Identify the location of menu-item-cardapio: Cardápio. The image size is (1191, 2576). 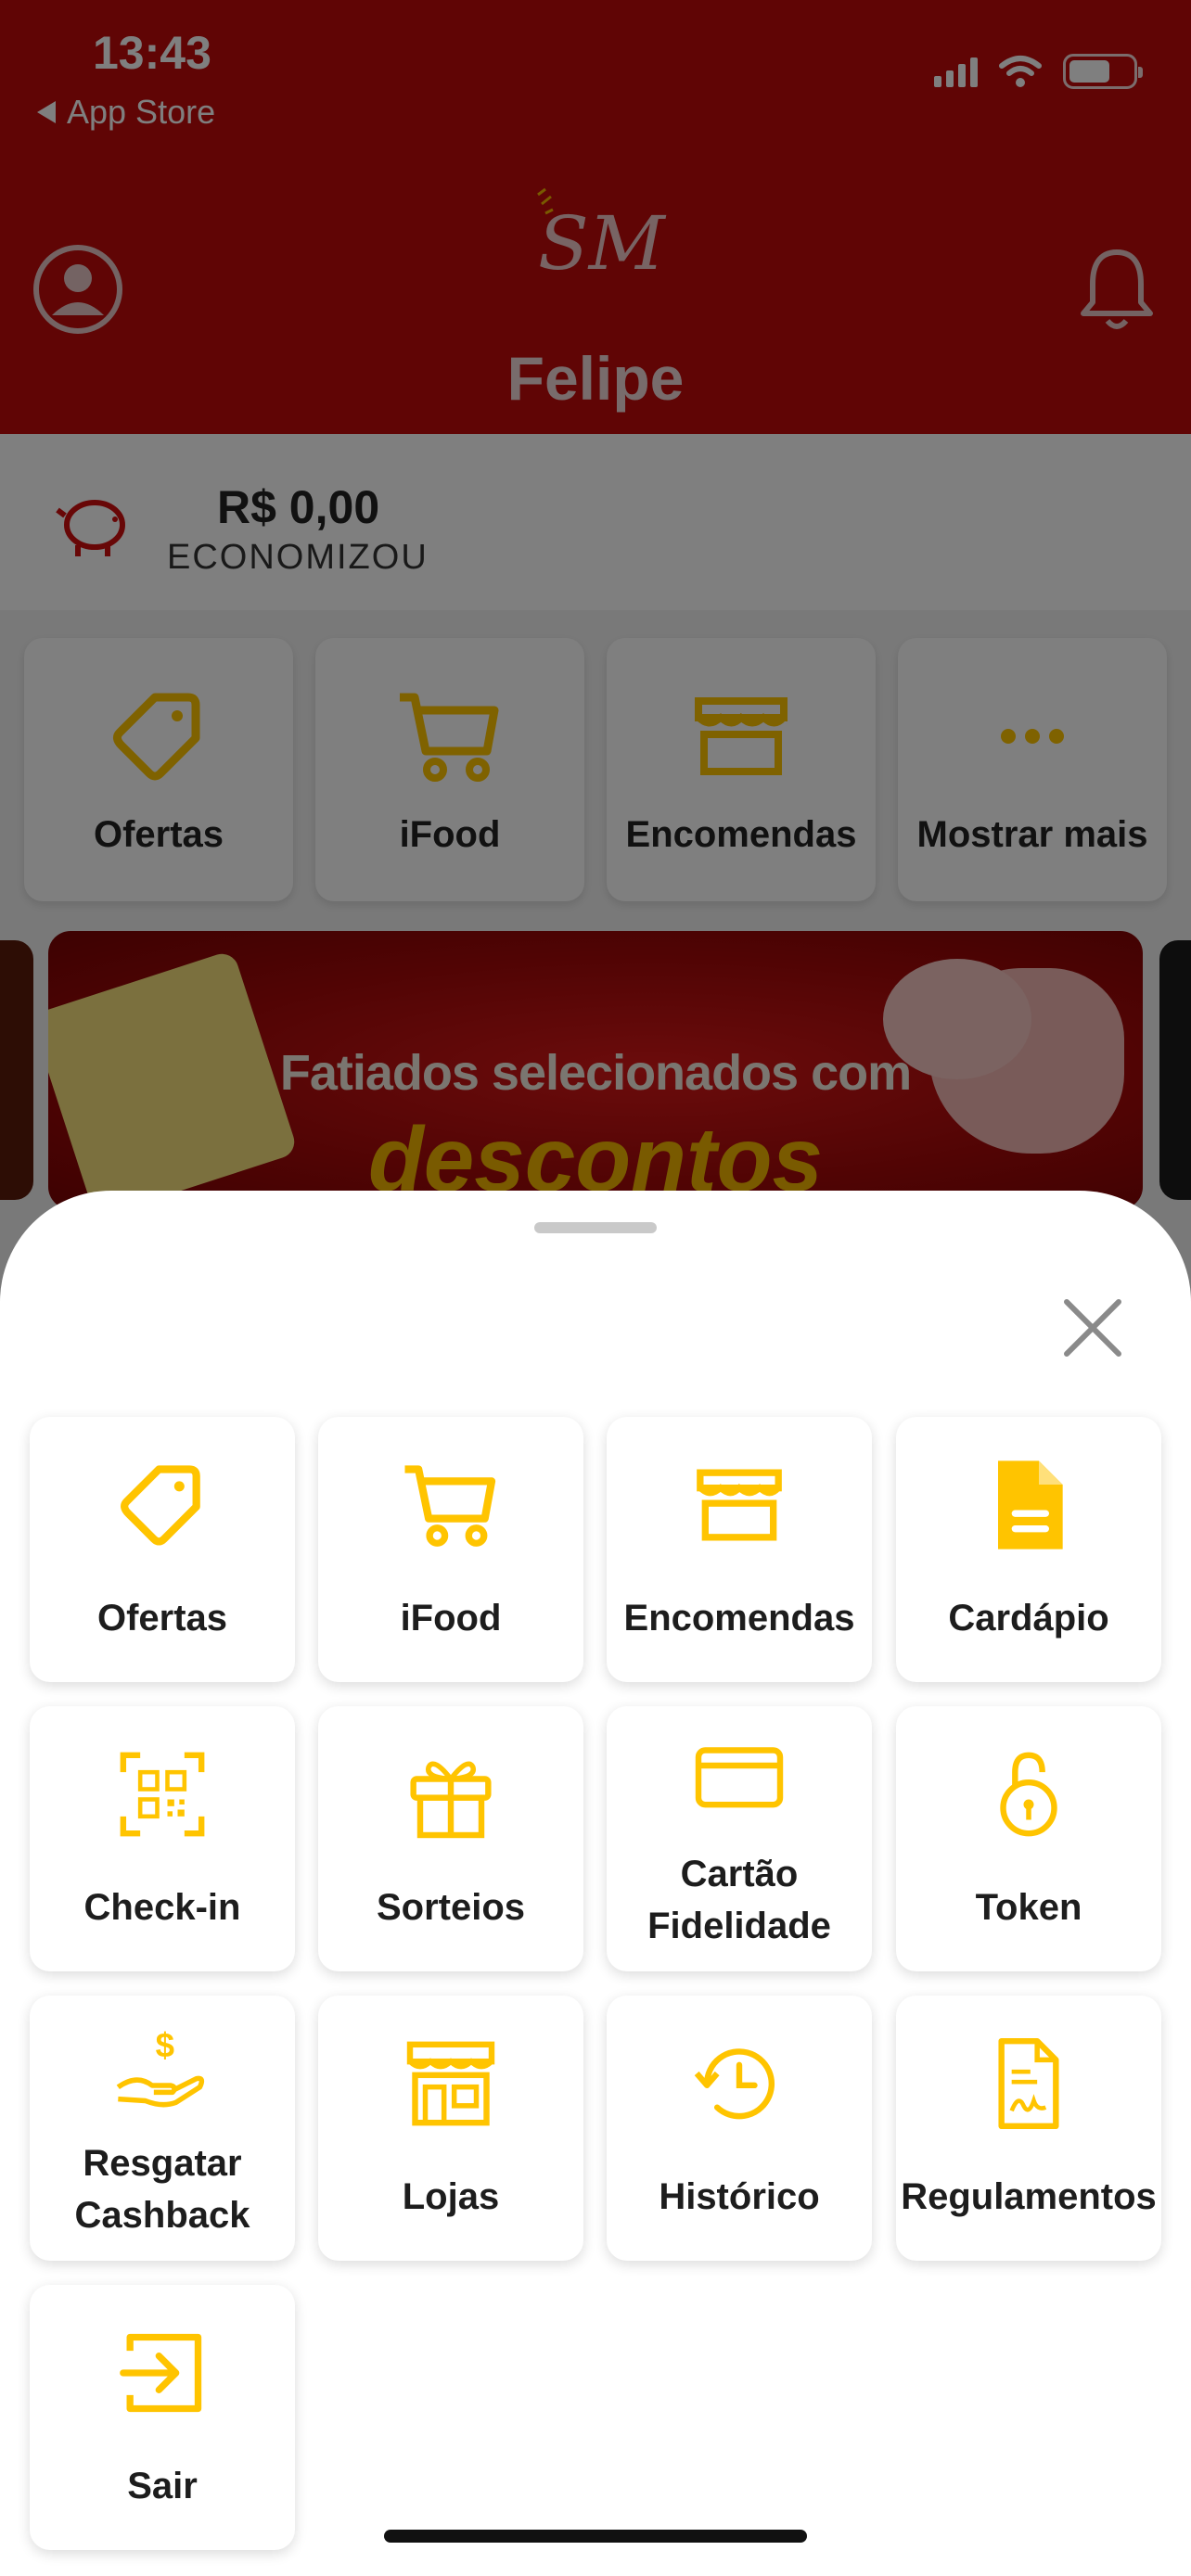
(1028, 1550).